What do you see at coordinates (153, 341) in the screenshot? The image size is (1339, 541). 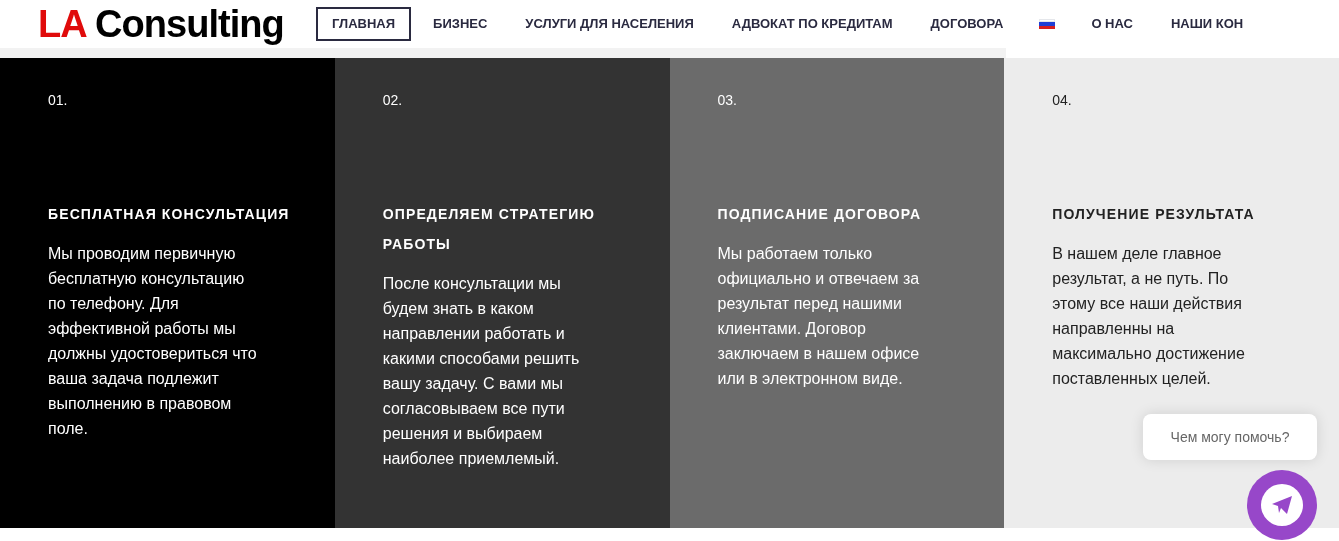 I see `step-description: Мы проводим первичную бесплатную консультацию по телефону. Для эффективной работы мы должны удостовериться что ваша задача подлежит выполнению в правовом поле.` at bounding box center [153, 341].